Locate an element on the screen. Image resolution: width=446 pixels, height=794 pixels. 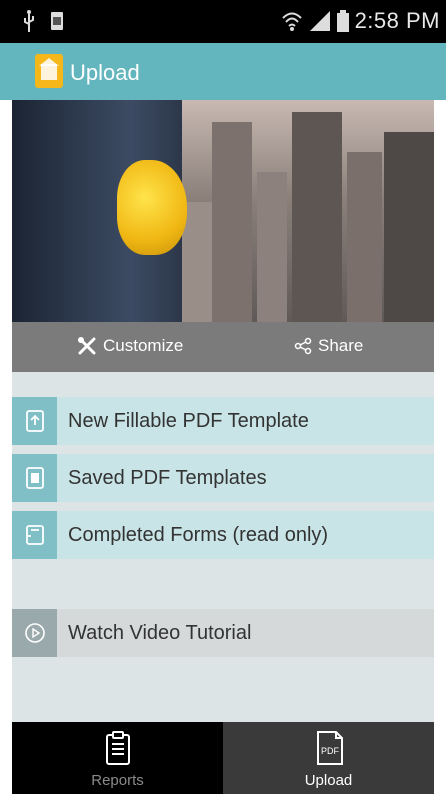
menu-item-label: Saved PDF Templates is located at coordinates (245, 478).